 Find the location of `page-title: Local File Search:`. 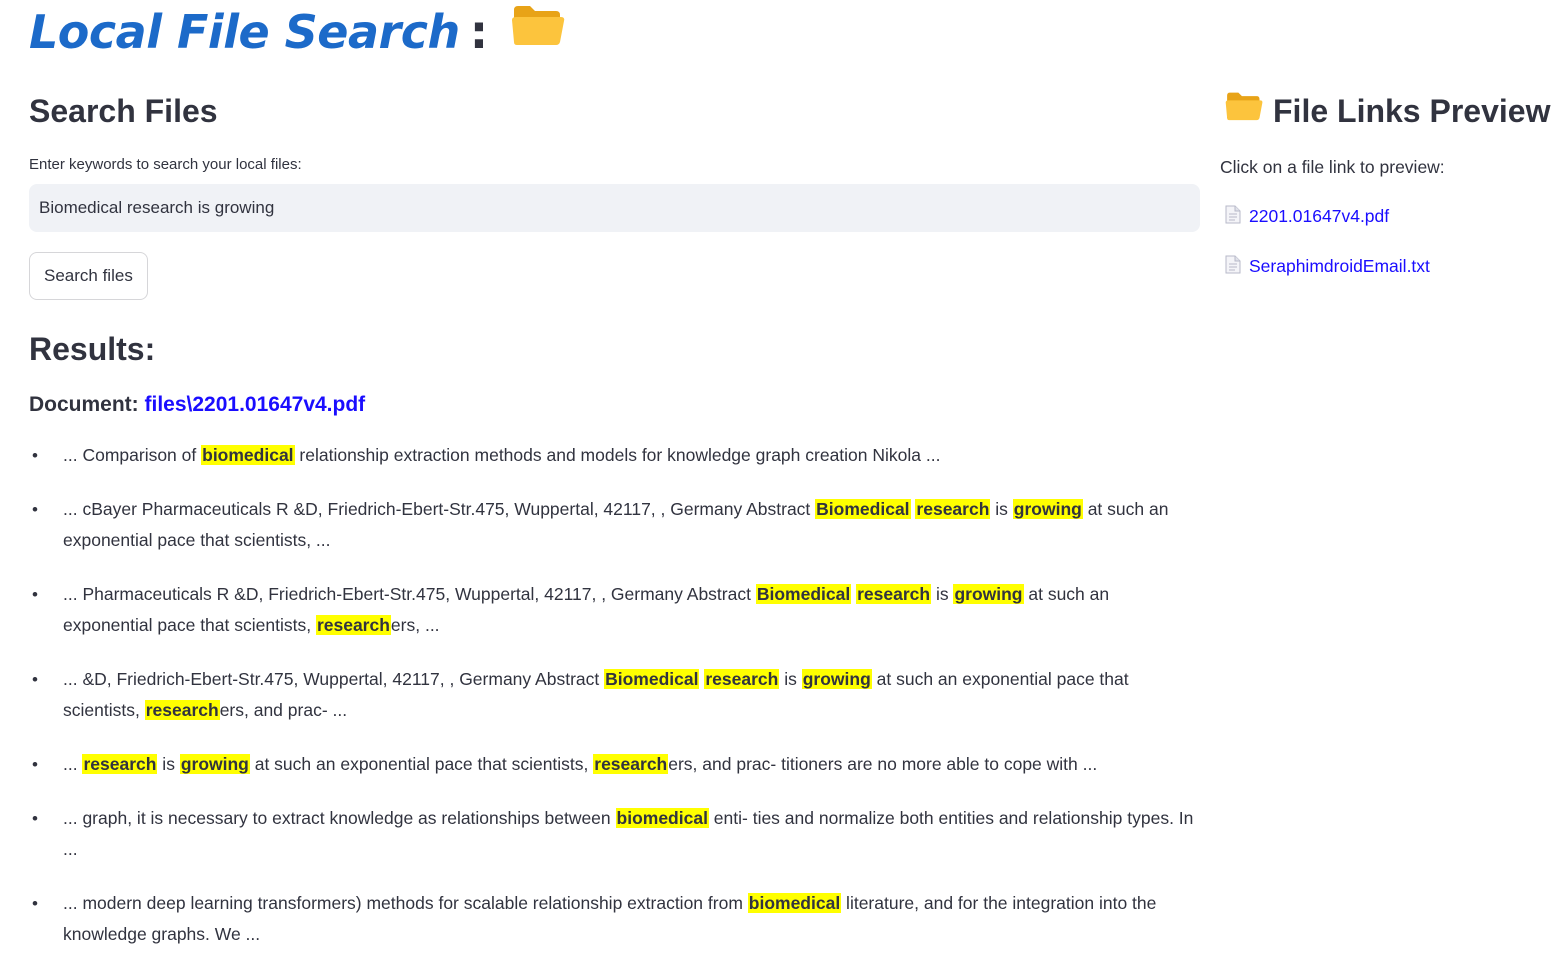

page-title: Local File Search: is located at coordinates (297, 34).